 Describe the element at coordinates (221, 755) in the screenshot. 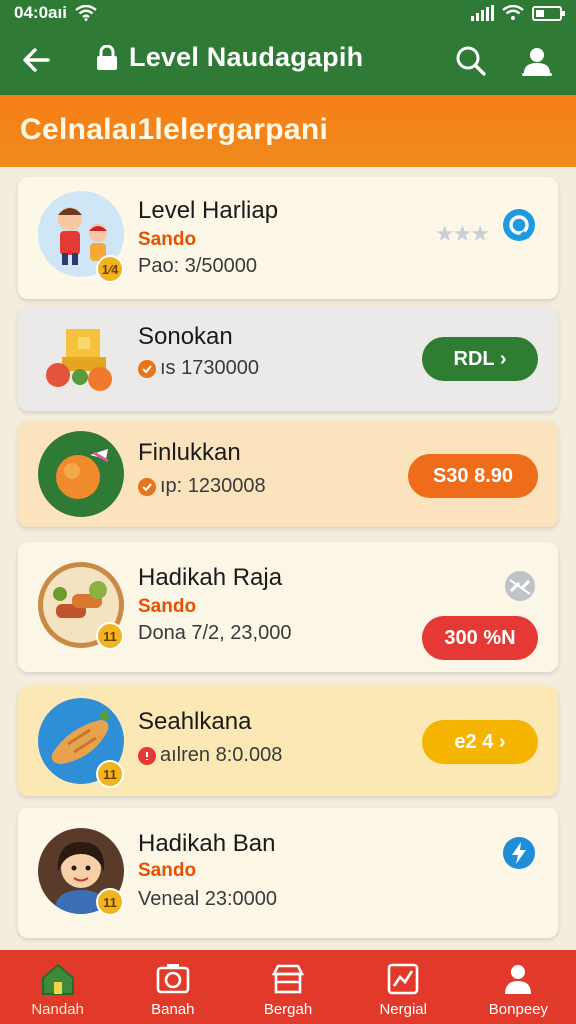

I see `item-price-text: aılren 8:0.008` at that location.